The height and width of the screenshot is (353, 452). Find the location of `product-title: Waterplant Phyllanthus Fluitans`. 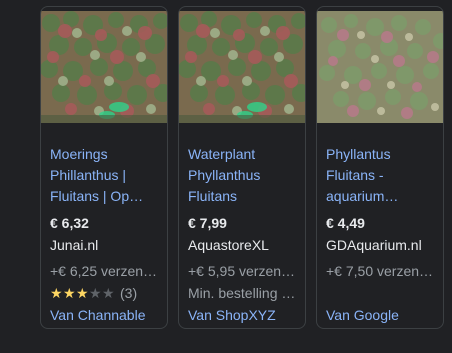

product-title: Waterplant Phyllanthus Fluitans is located at coordinates (244, 175).